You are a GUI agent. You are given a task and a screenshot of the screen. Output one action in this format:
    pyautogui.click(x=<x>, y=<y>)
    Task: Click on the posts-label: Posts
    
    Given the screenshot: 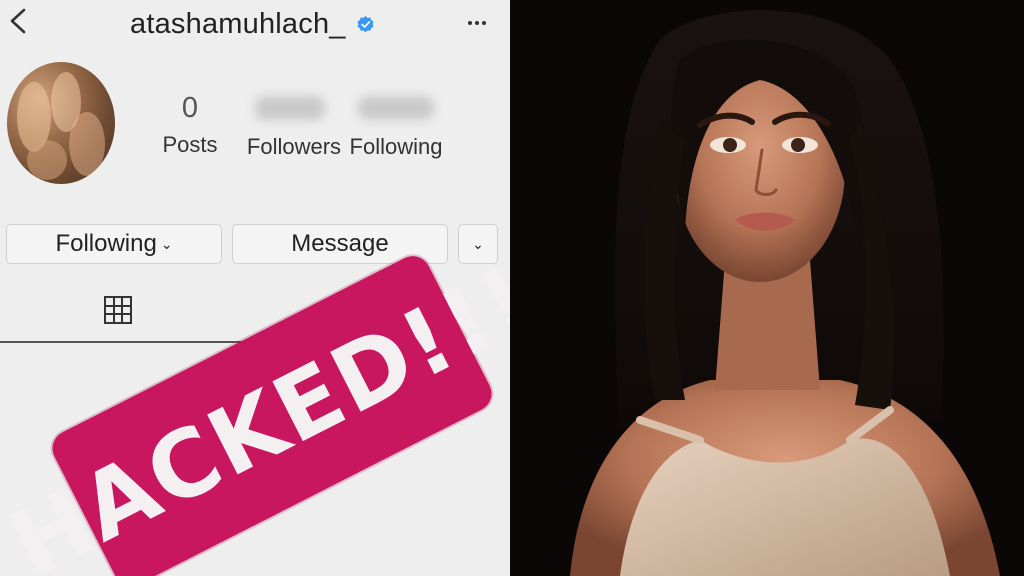 What is the action you would take?
    pyautogui.click(x=190, y=144)
    